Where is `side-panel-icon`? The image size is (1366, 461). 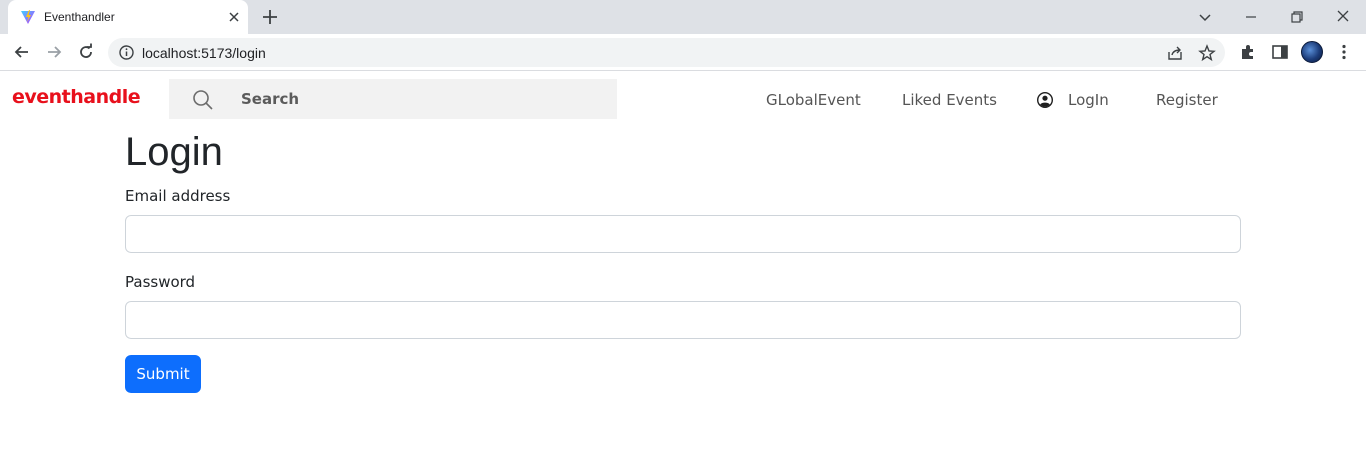 side-panel-icon is located at coordinates (1280, 52).